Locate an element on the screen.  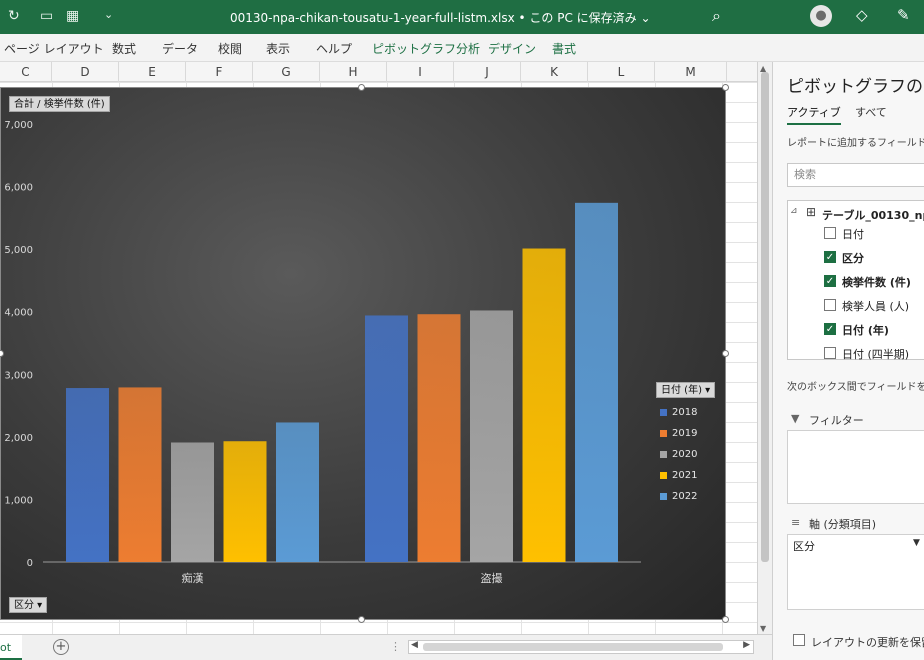
tab-review: 校閲 is located at coordinates (230, 48).